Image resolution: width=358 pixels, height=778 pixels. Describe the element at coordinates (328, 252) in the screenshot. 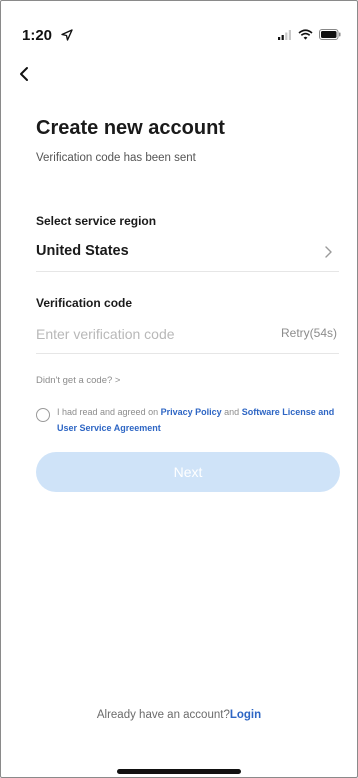

I see `chevron-right-icon` at that location.